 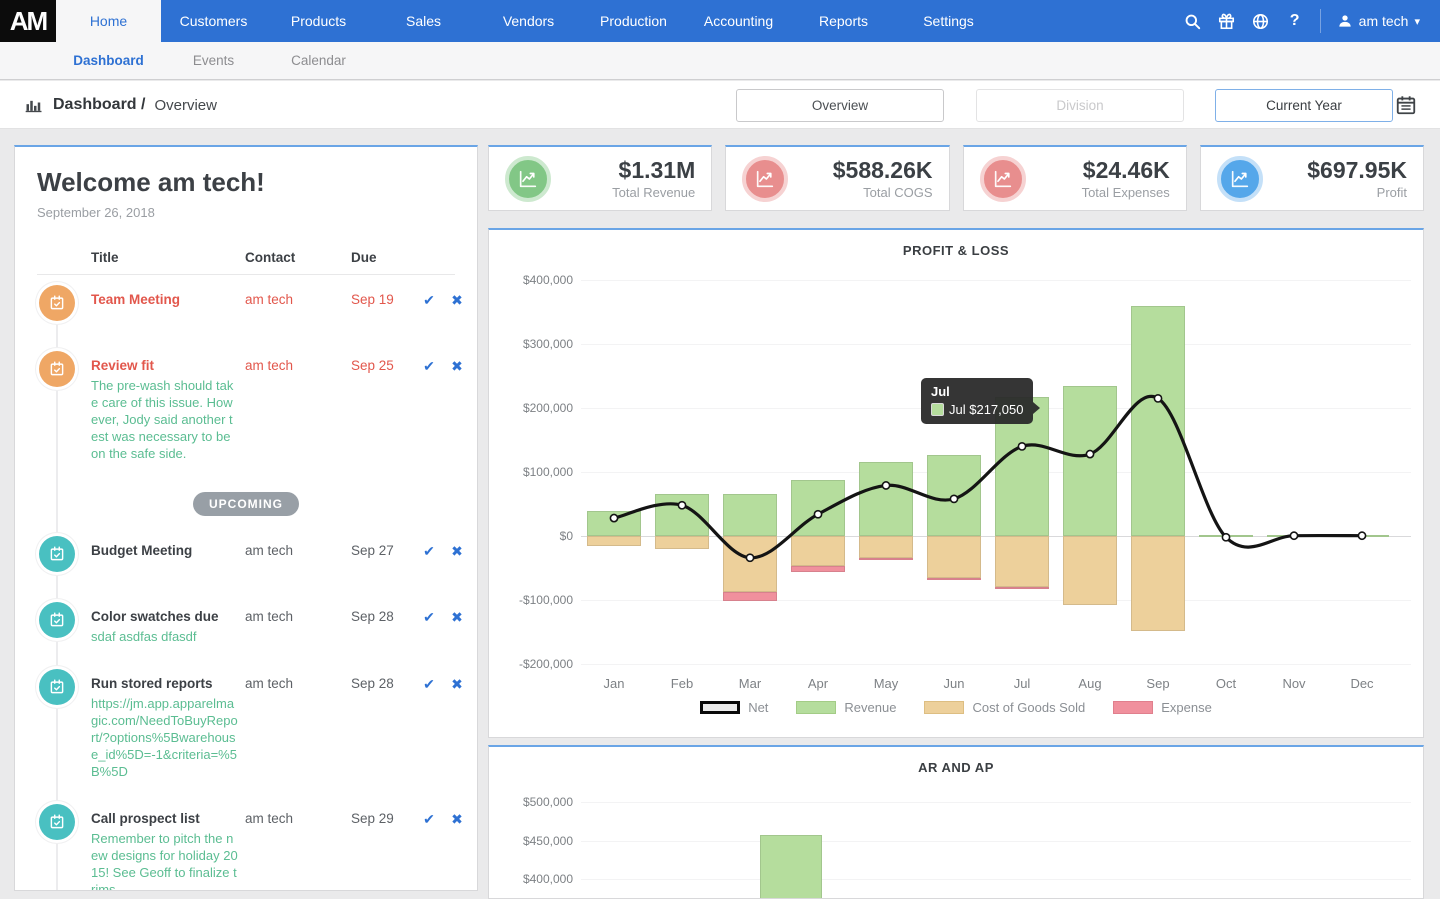 I want to click on kpi-card-total-expenses: $24.46K Total Expenses, so click(x=1074, y=178).